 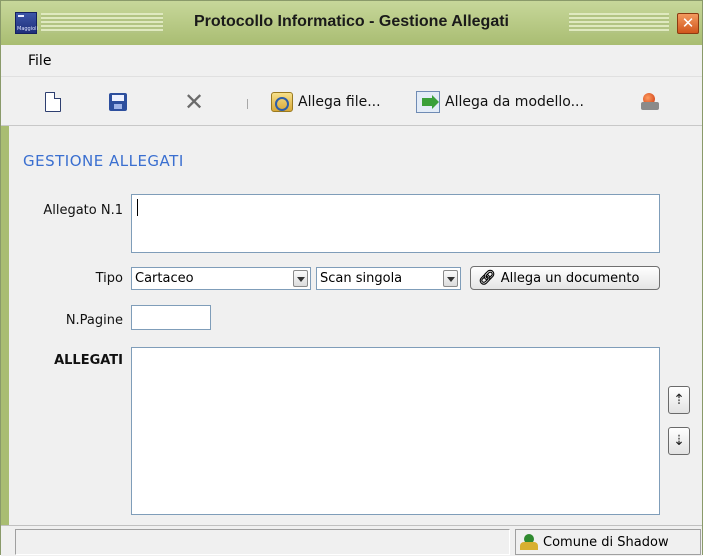 I want to click on new-document-icon, so click(x=53, y=102).